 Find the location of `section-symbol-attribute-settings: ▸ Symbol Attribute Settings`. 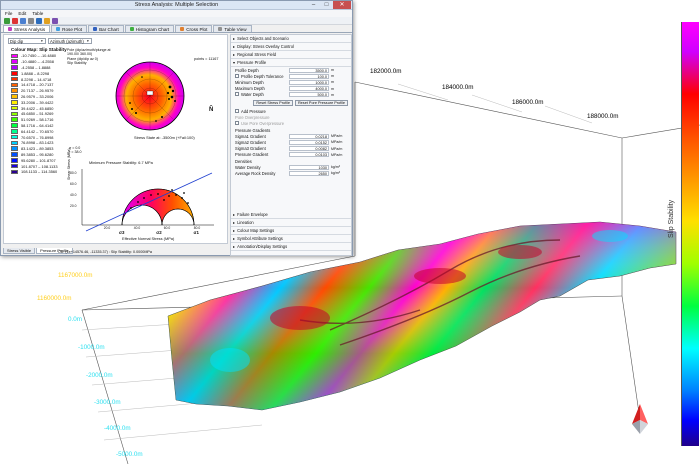

section-symbol-attribute-settings: ▸ Symbol Attribute Settings is located at coordinates (291, 239).